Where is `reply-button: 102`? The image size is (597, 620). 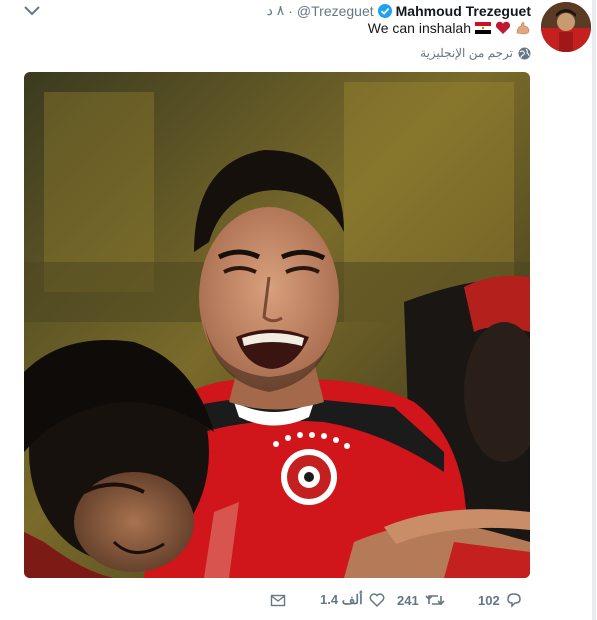
reply-button: 102 is located at coordinates (500, 600).